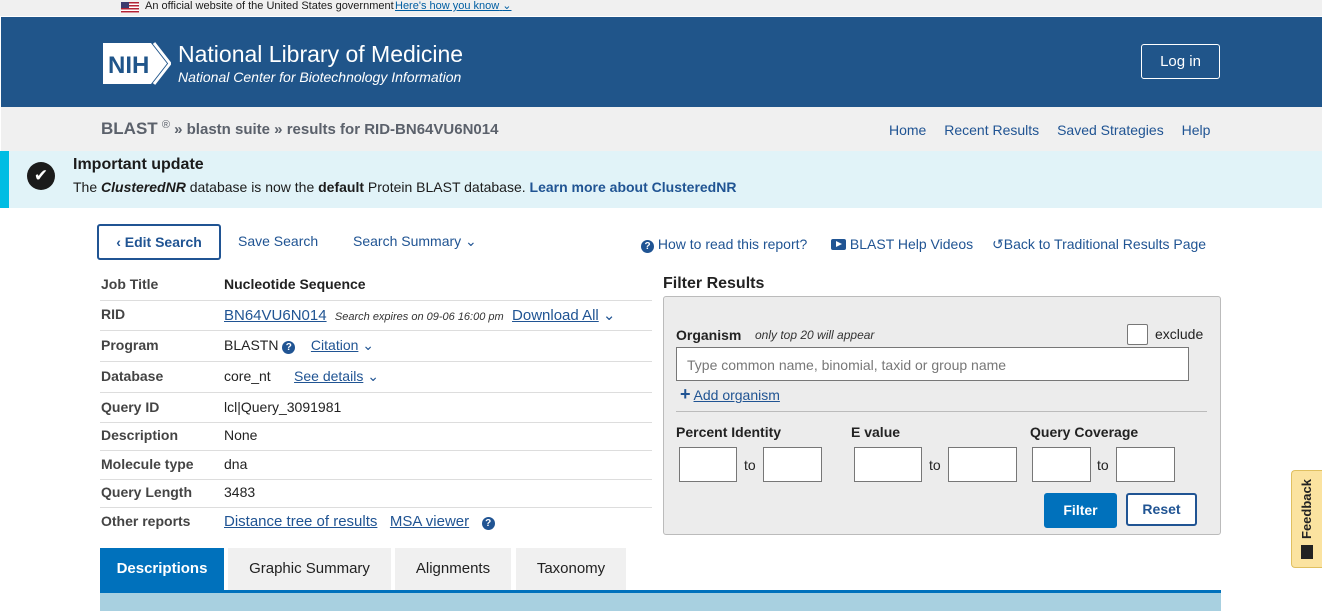  I want to click on percent-identity-min-input, so click(708, 464).